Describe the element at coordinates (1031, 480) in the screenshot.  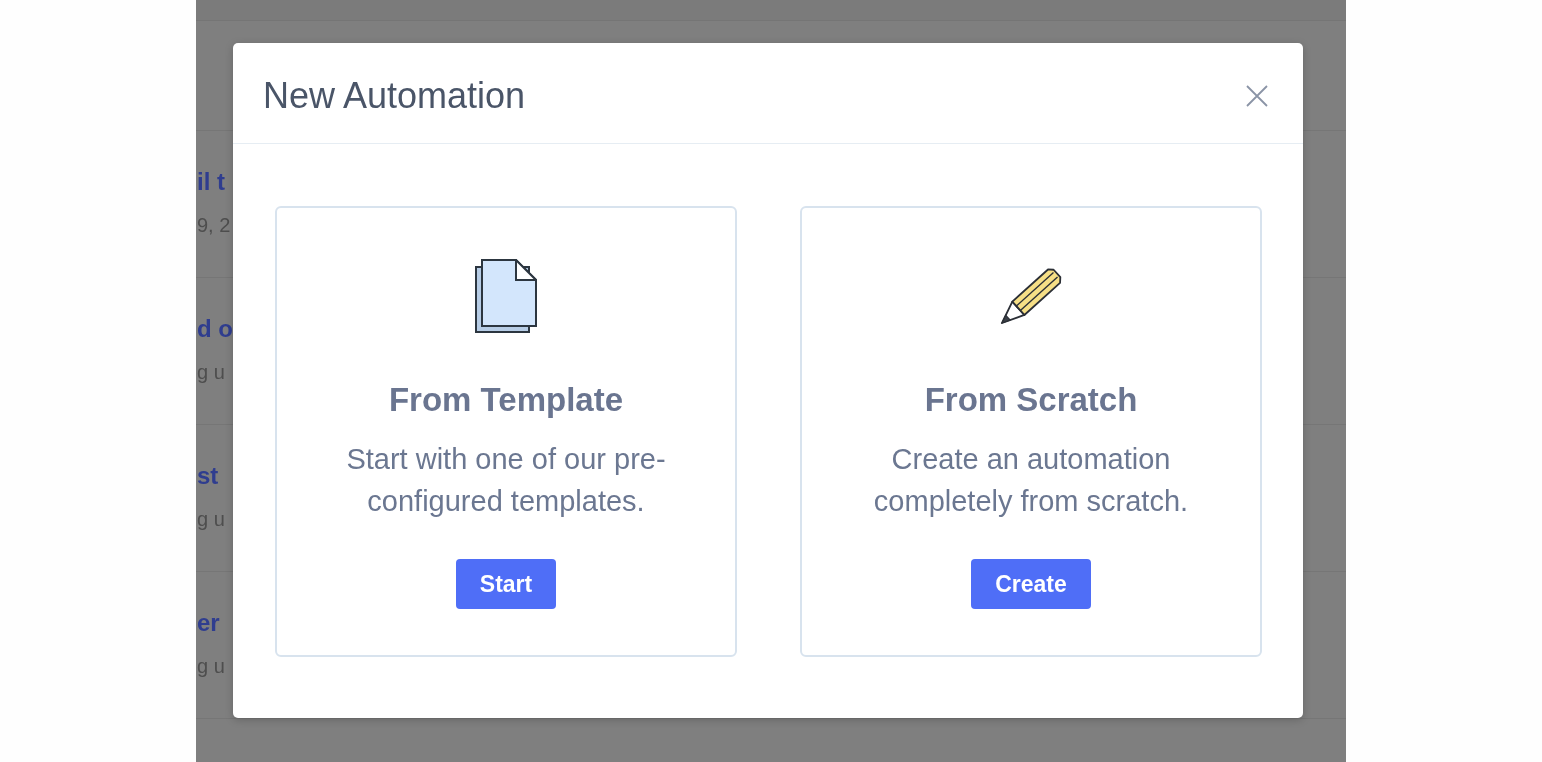
I see `option-description: Create an automation completely from scratch.` at that location.